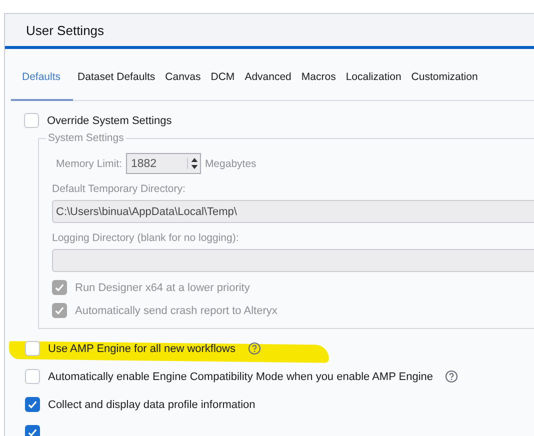  Describe the element at coordinates (152, 404) in the screenshot. I see `checkbox-label: Collect and display data profile information` at that location.